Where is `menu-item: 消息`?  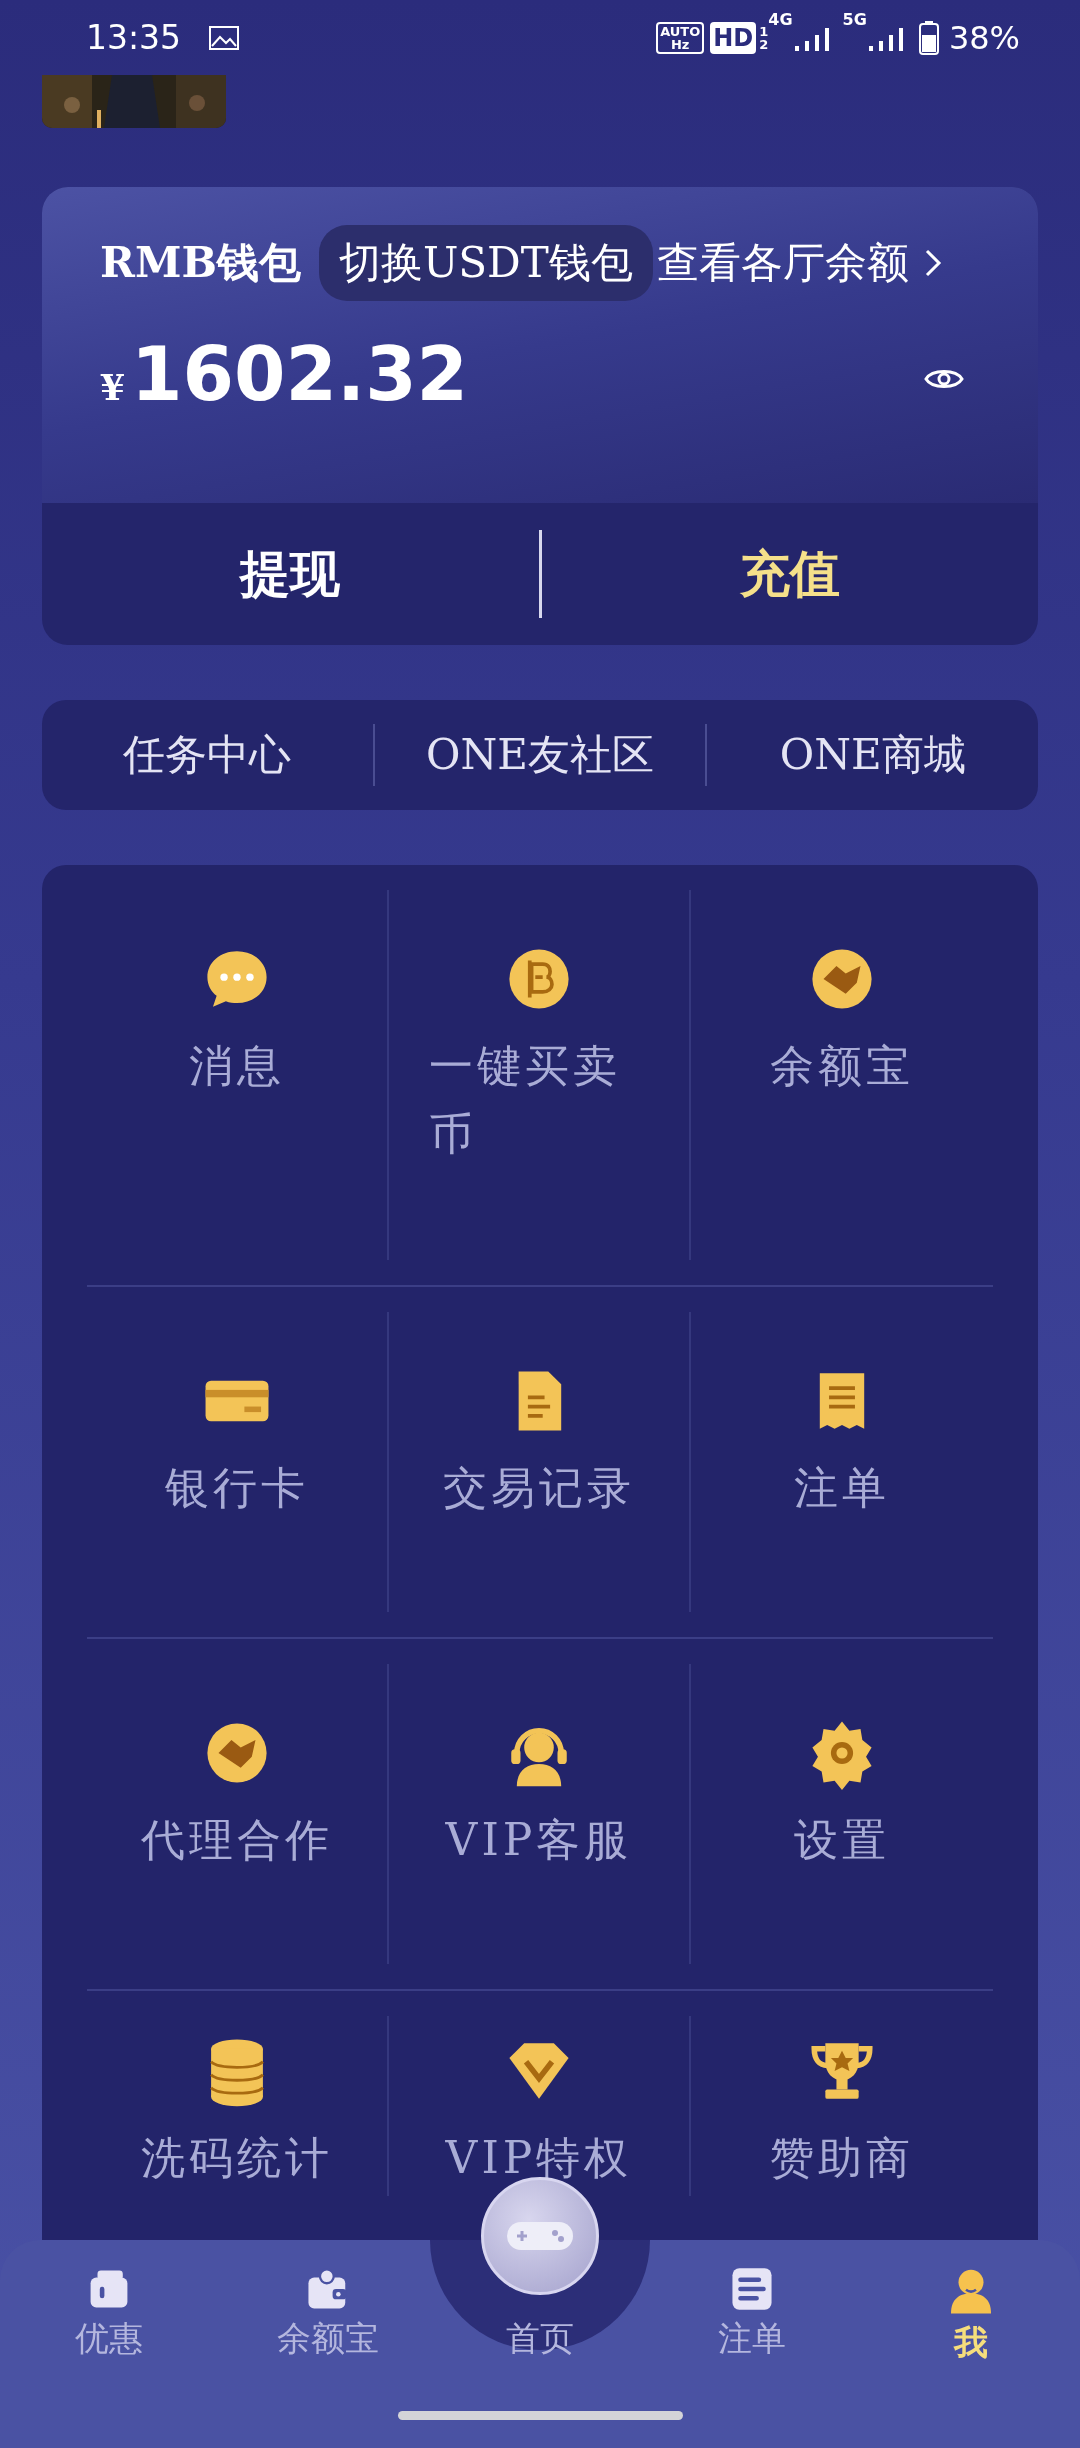
menu-item: 消息 is located at coordinates (238, 1075).